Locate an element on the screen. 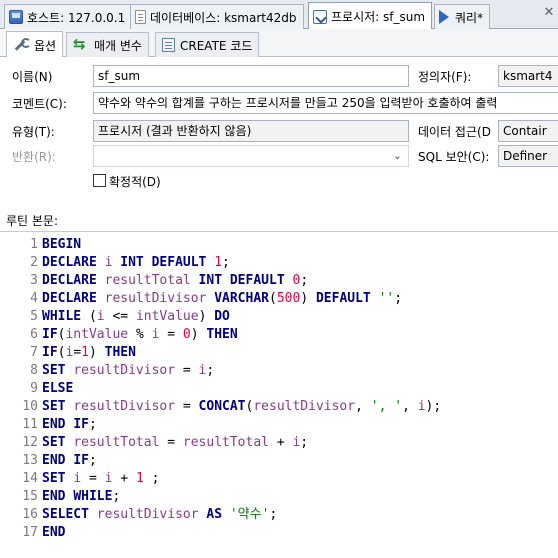  tab-create-code: CREATE 코드 is located at coordinates (207, 44).